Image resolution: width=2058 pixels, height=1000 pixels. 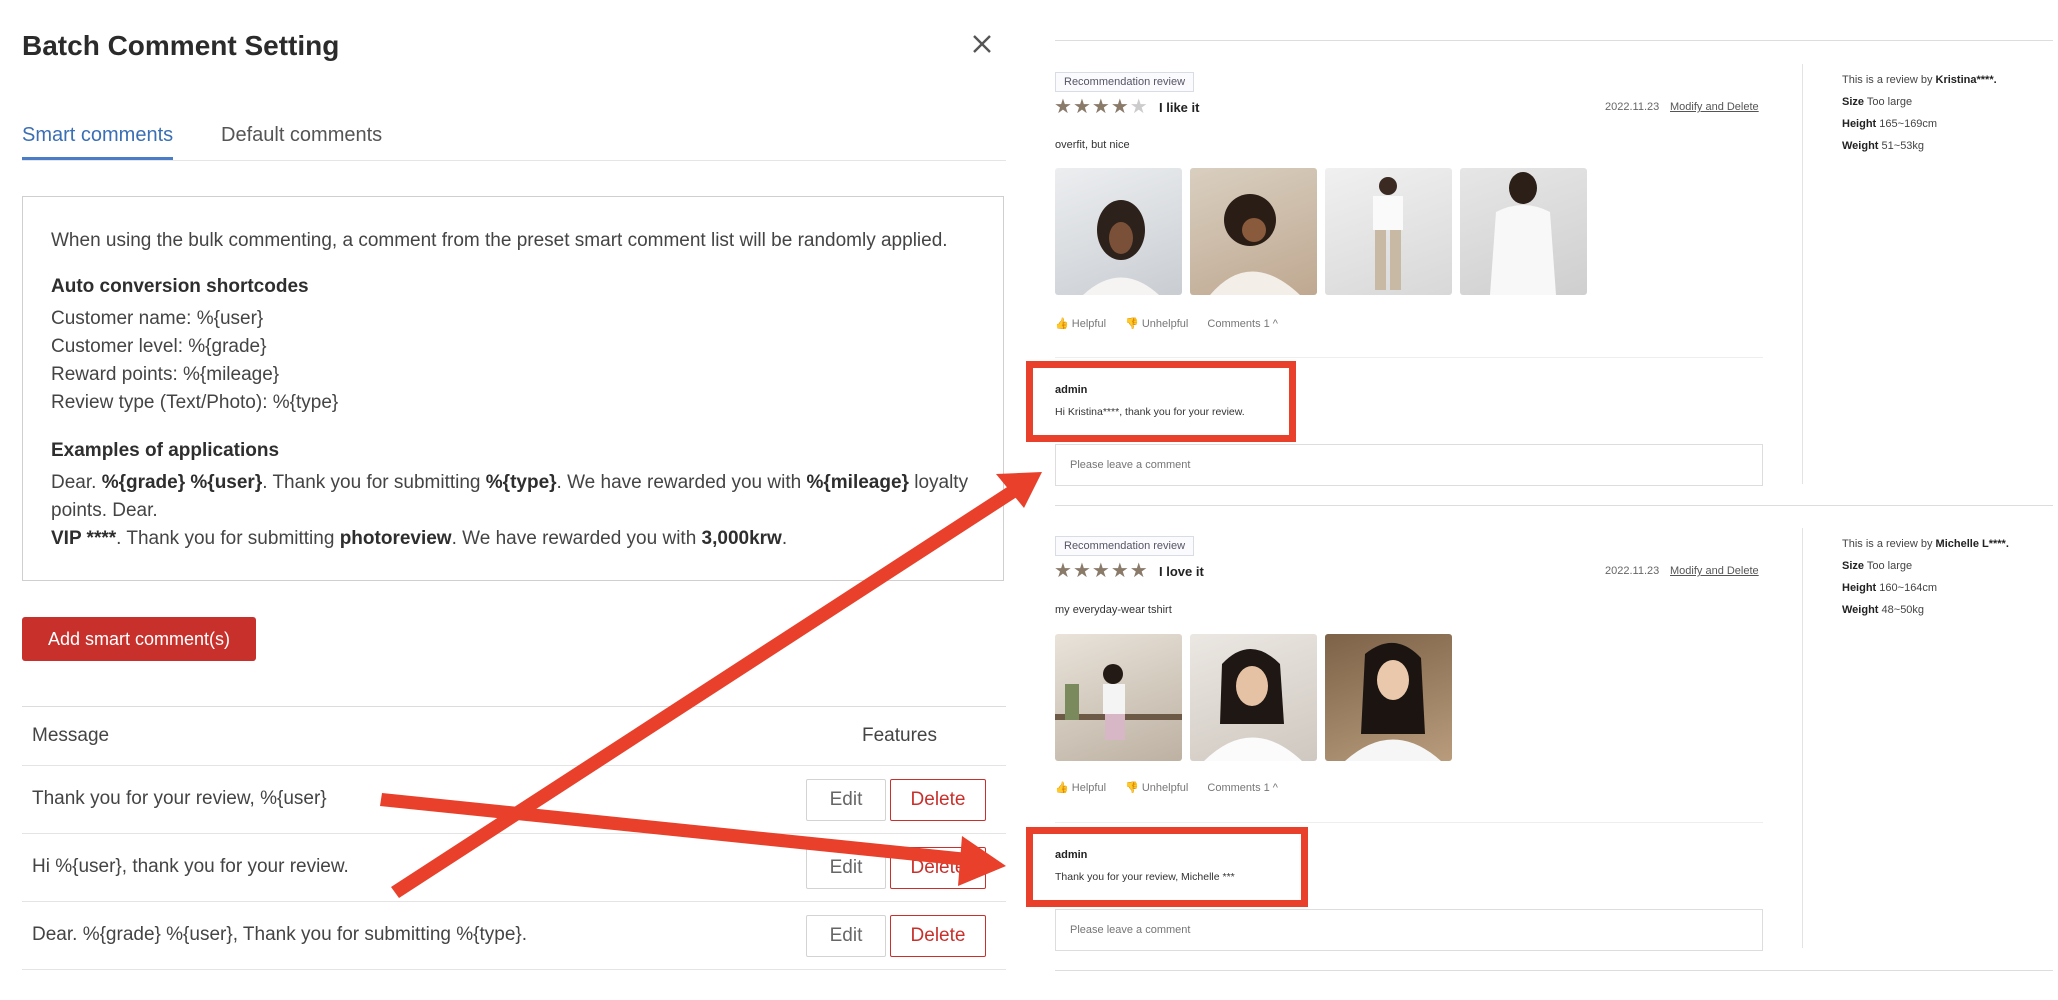 I want to click on highlight-box, so click(x=1167, y=867).